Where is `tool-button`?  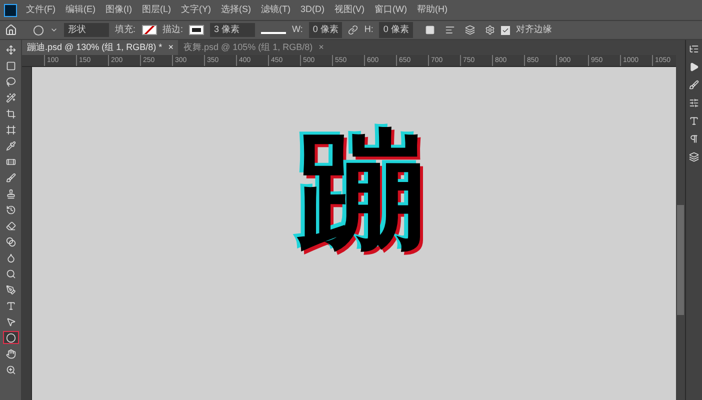
tool-button is located at coordinates (10, 337).